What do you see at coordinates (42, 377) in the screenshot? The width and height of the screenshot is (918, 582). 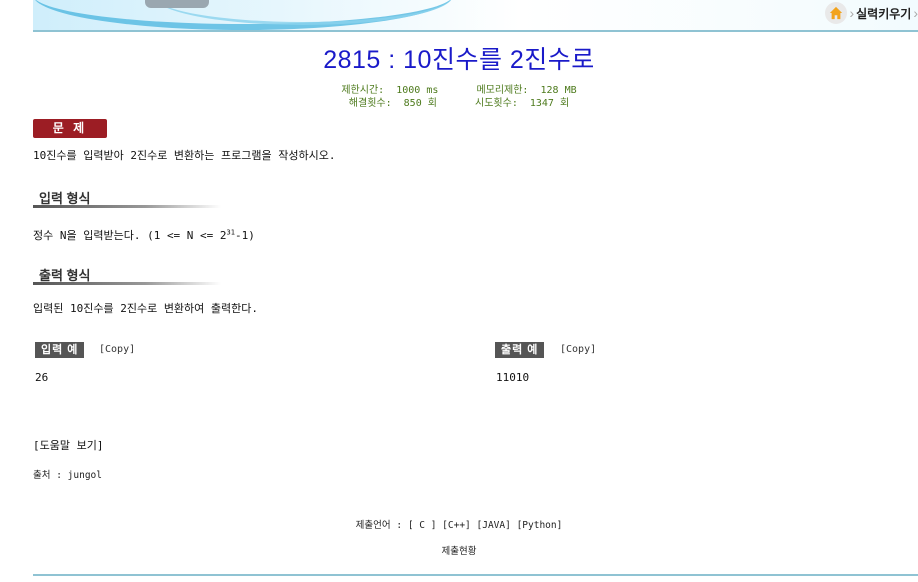 I see `input-example-value: 26` at bounding box center [42, 377].